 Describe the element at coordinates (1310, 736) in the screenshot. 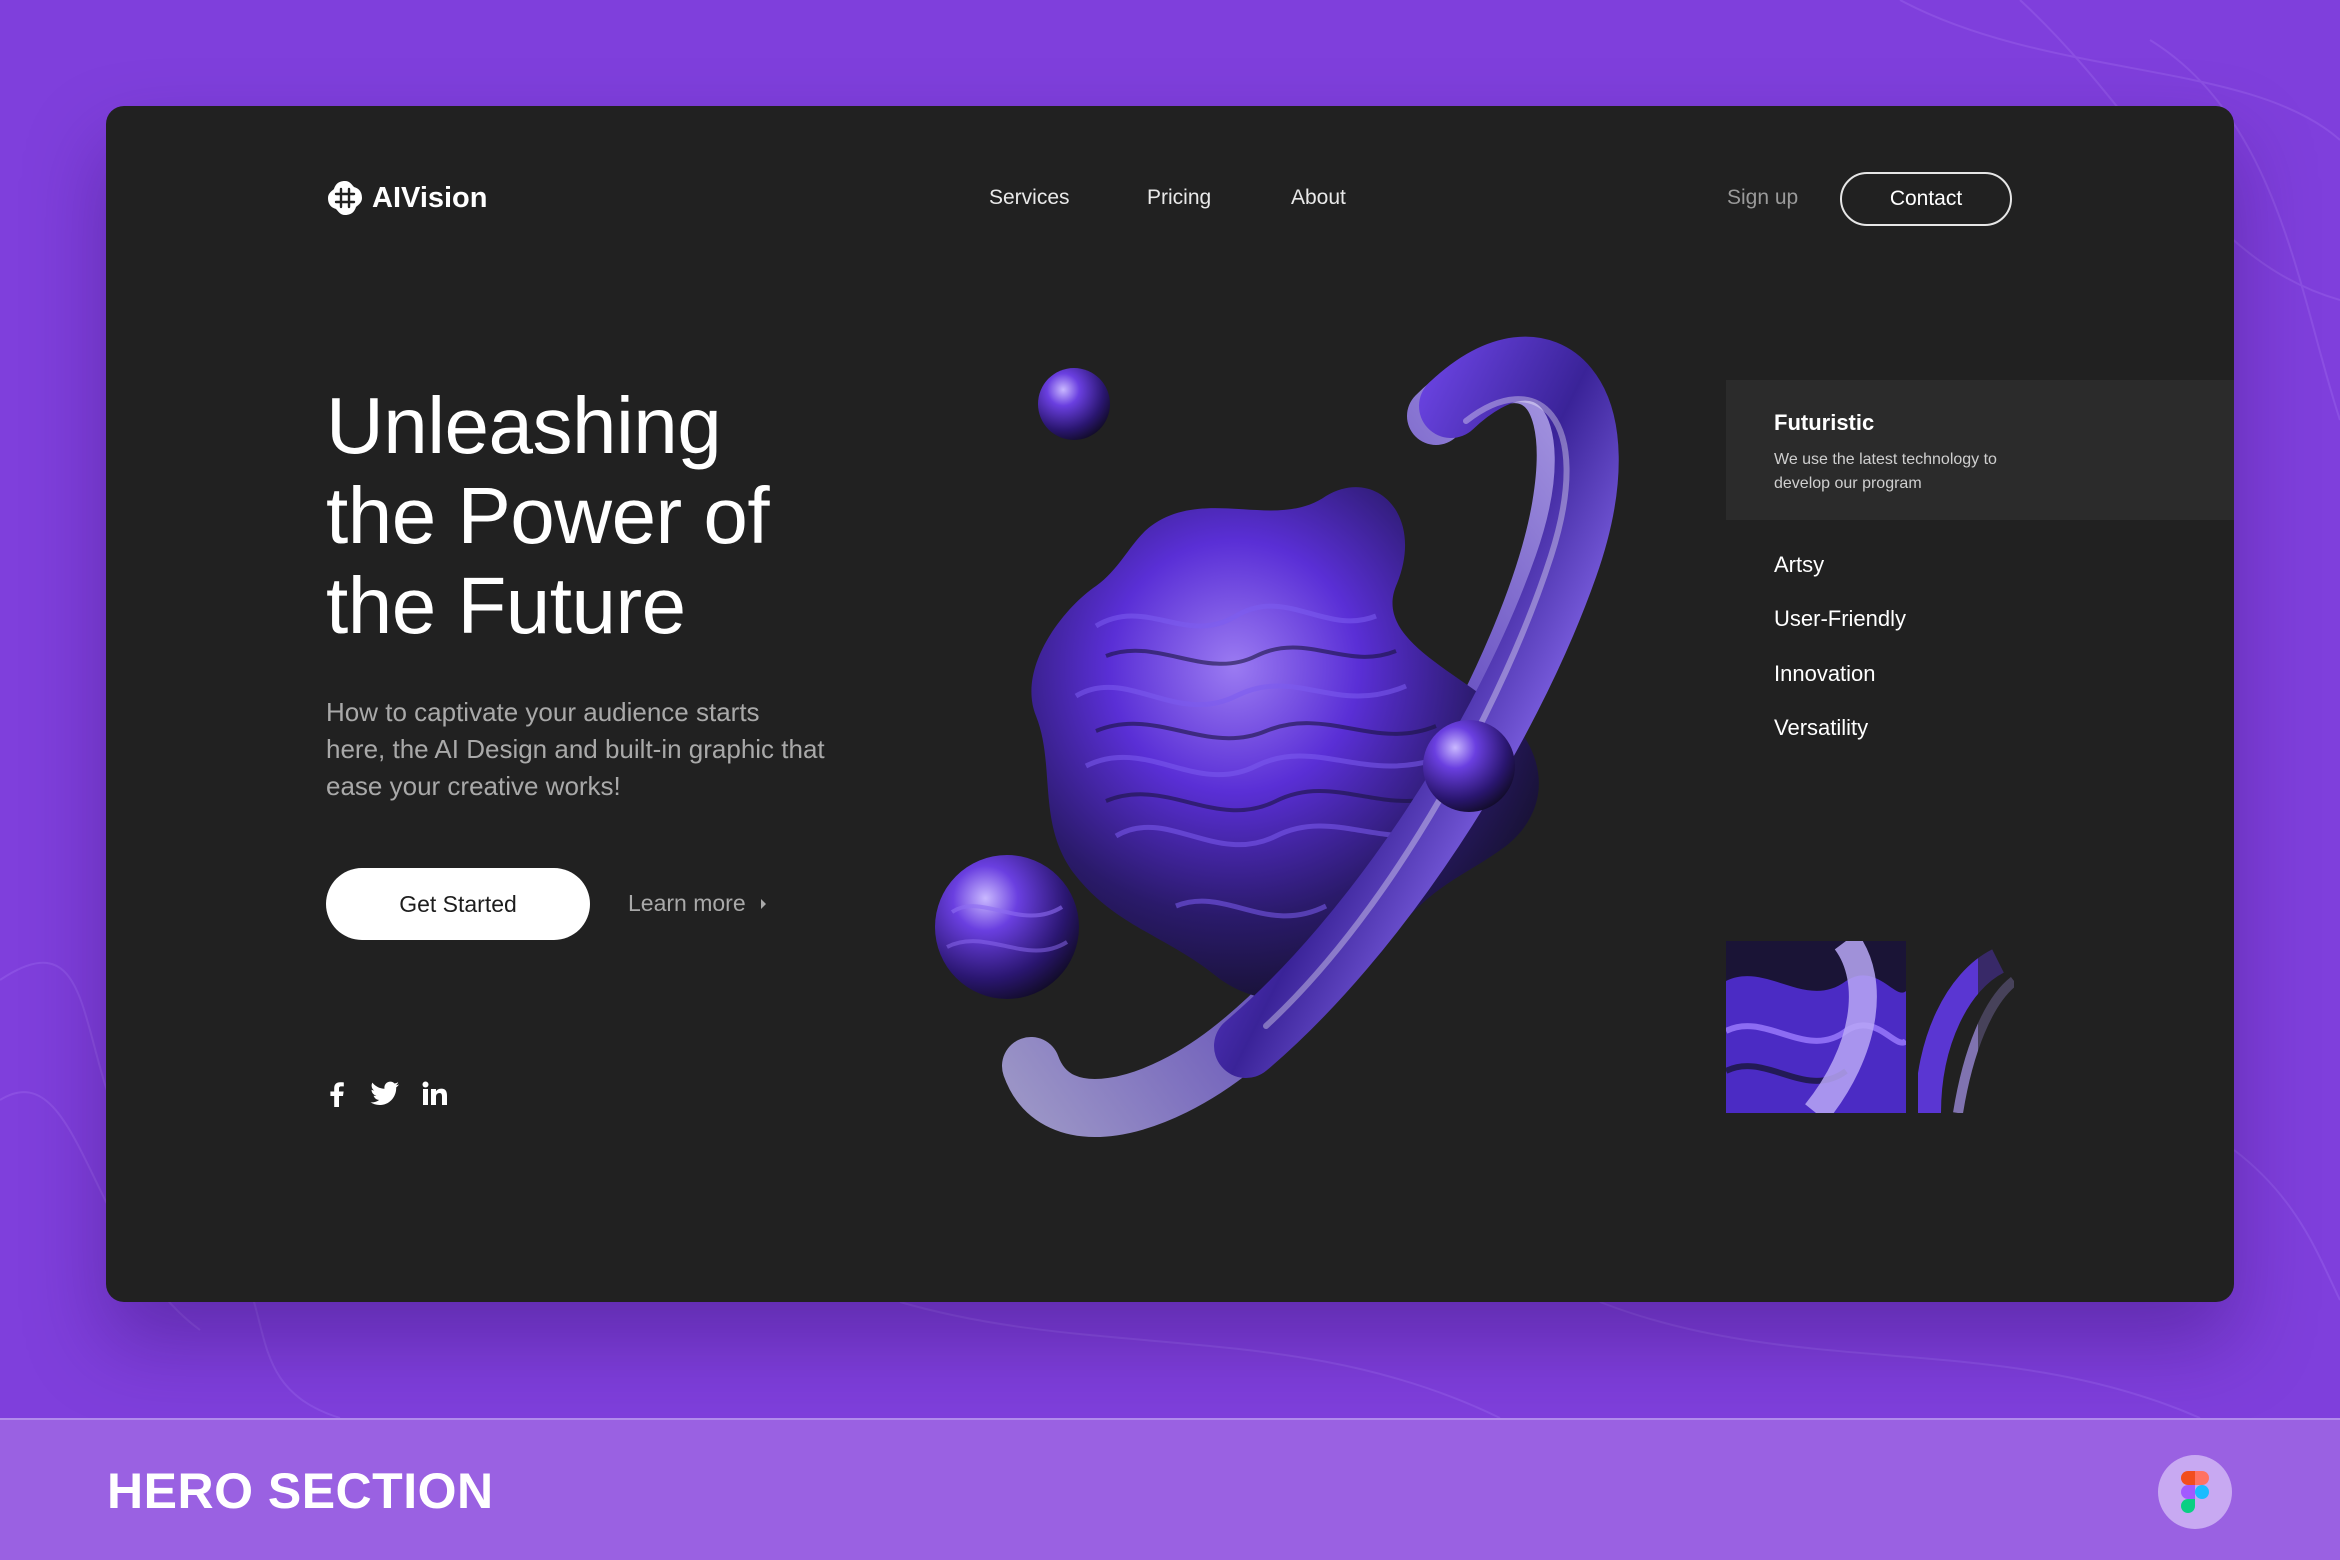

I see `hero-3d-illustration` at that location.